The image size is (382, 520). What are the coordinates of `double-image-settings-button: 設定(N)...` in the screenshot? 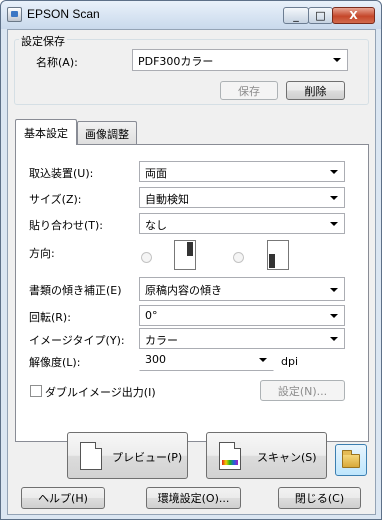 It's located at (302, 390).